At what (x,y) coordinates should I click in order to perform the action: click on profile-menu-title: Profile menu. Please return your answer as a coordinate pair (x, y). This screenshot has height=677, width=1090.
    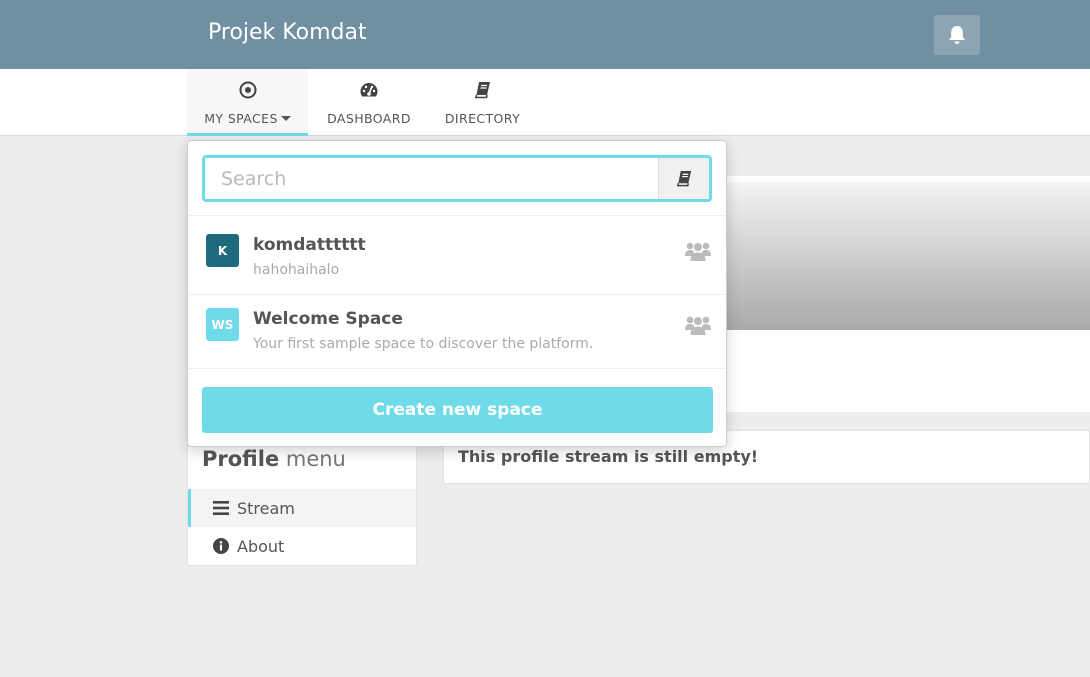
    Looking at the image, I should click on (274, 459).